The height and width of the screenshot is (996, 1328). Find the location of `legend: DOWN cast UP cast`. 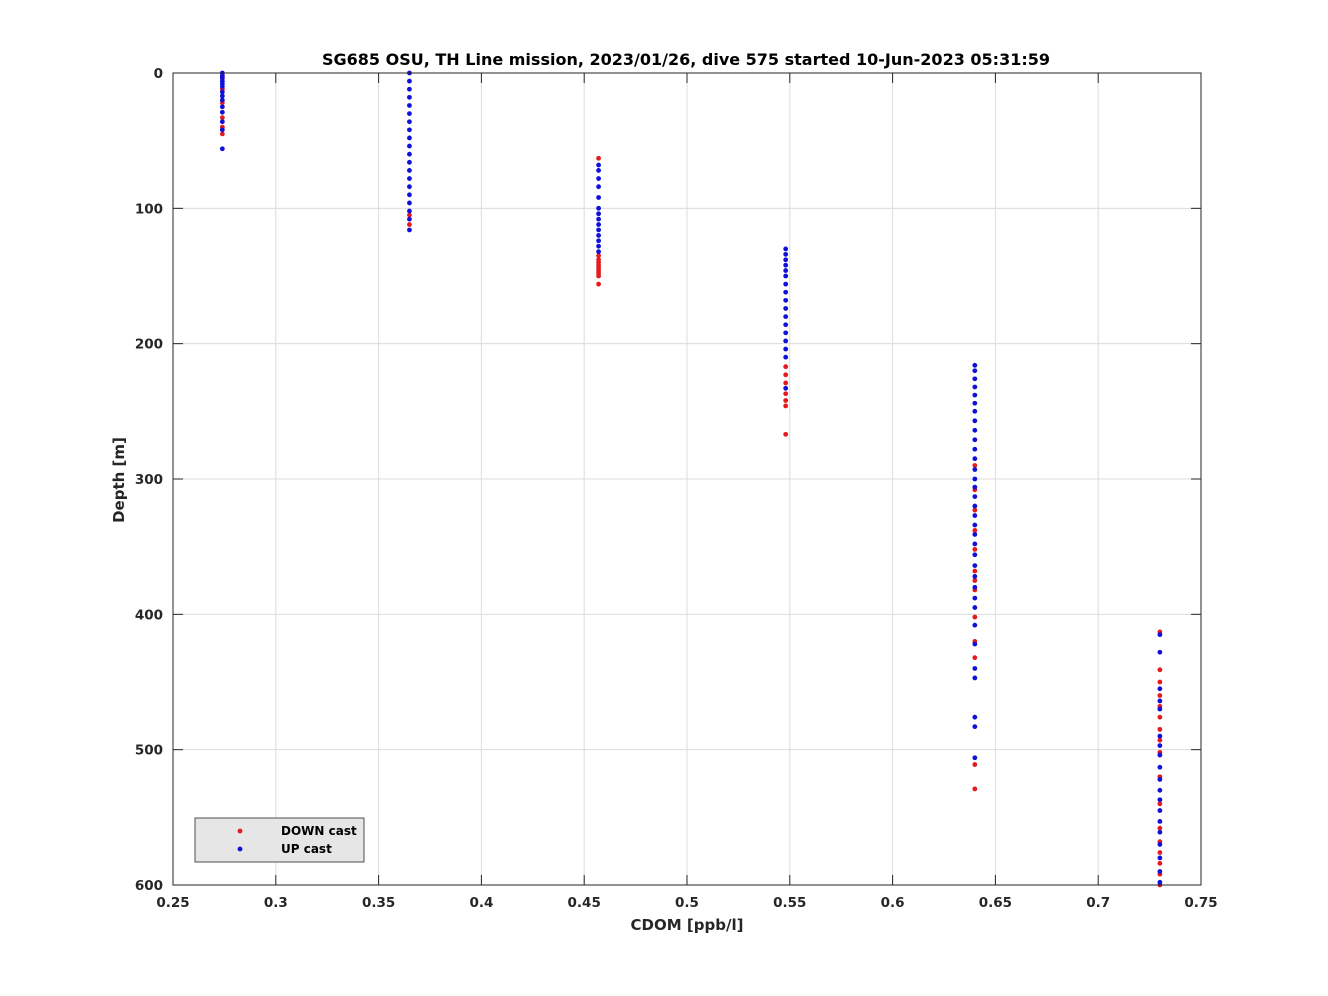

legend: DOWN cast UP cast is located at coordinates (279, 840).